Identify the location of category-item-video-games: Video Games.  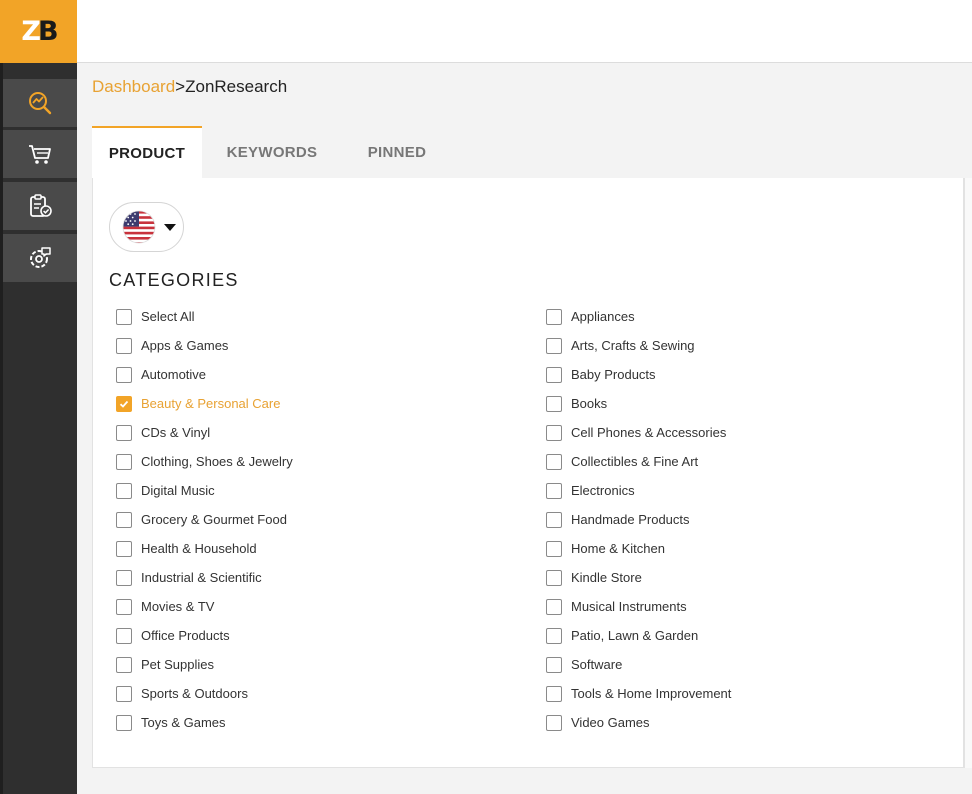
(638, 722).